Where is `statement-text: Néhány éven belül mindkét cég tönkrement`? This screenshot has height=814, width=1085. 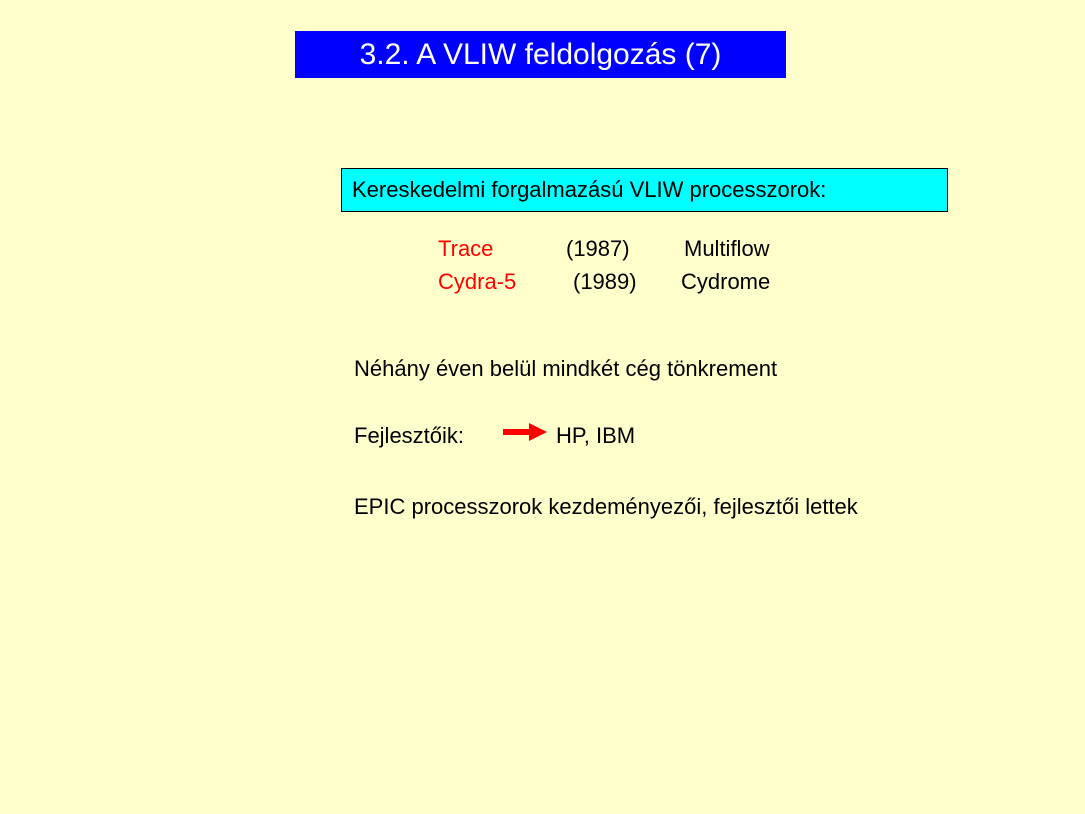
statement-text: Néhány éven belül mindkét cég tönkrement is located at coordinates (566, 368).